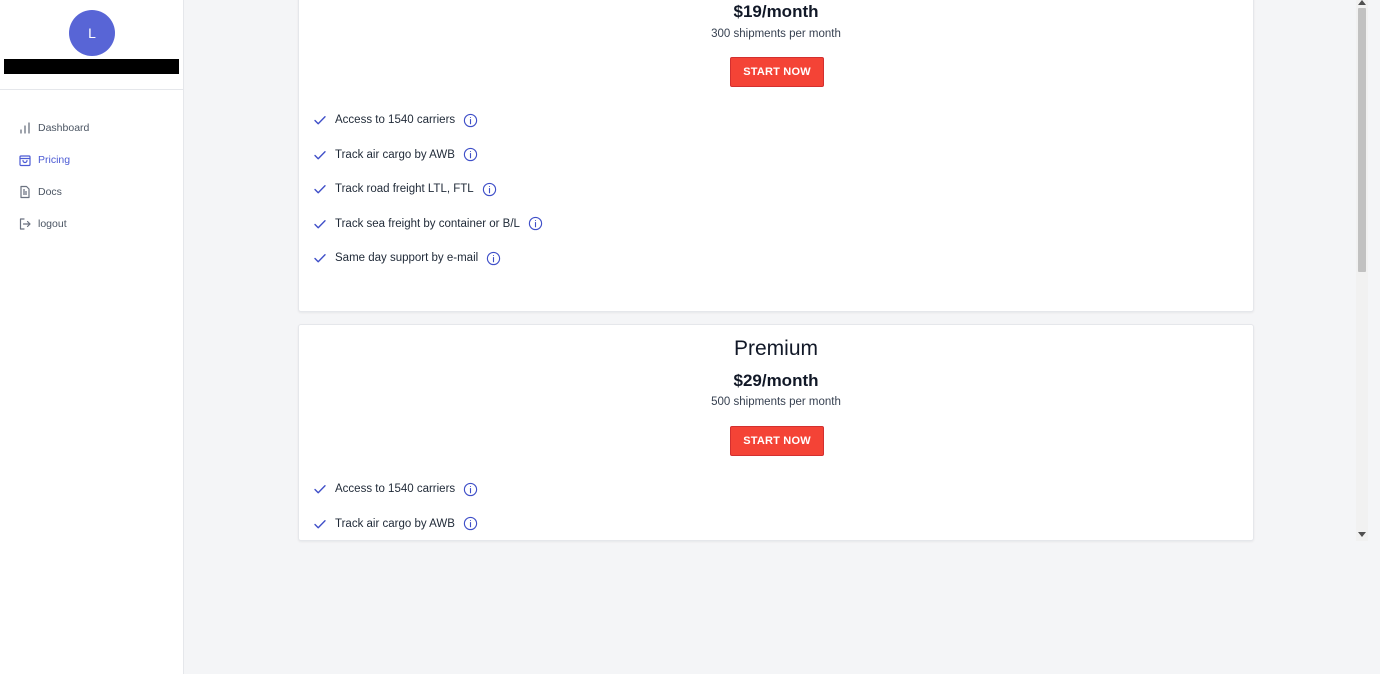  I want to click on avatar-initial: L, so click(92, 33).